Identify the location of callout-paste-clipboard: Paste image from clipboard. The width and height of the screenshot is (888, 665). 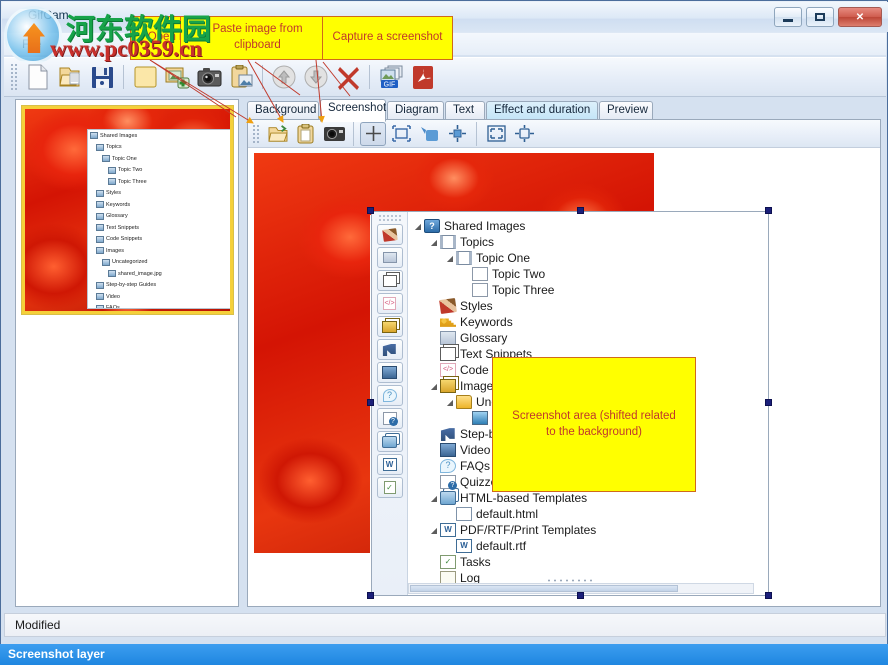
(257, 38).